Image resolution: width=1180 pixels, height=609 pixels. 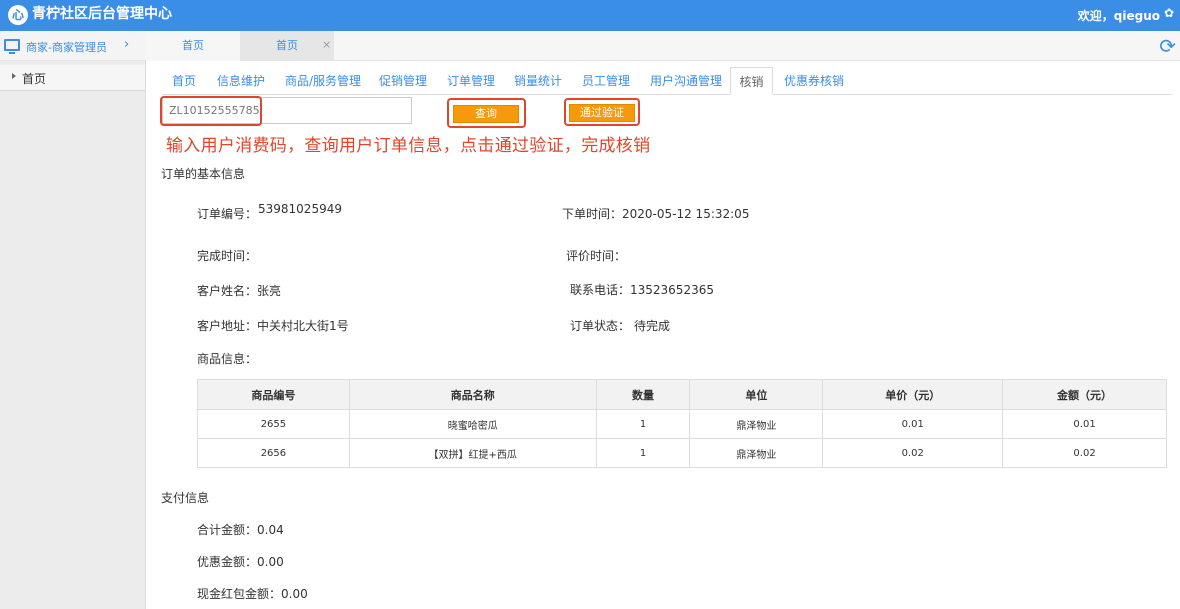 What do you see at coordinates (273, 453) in the screenshot?
I see `table-cell: 2656` at bounding box center [273, 453].